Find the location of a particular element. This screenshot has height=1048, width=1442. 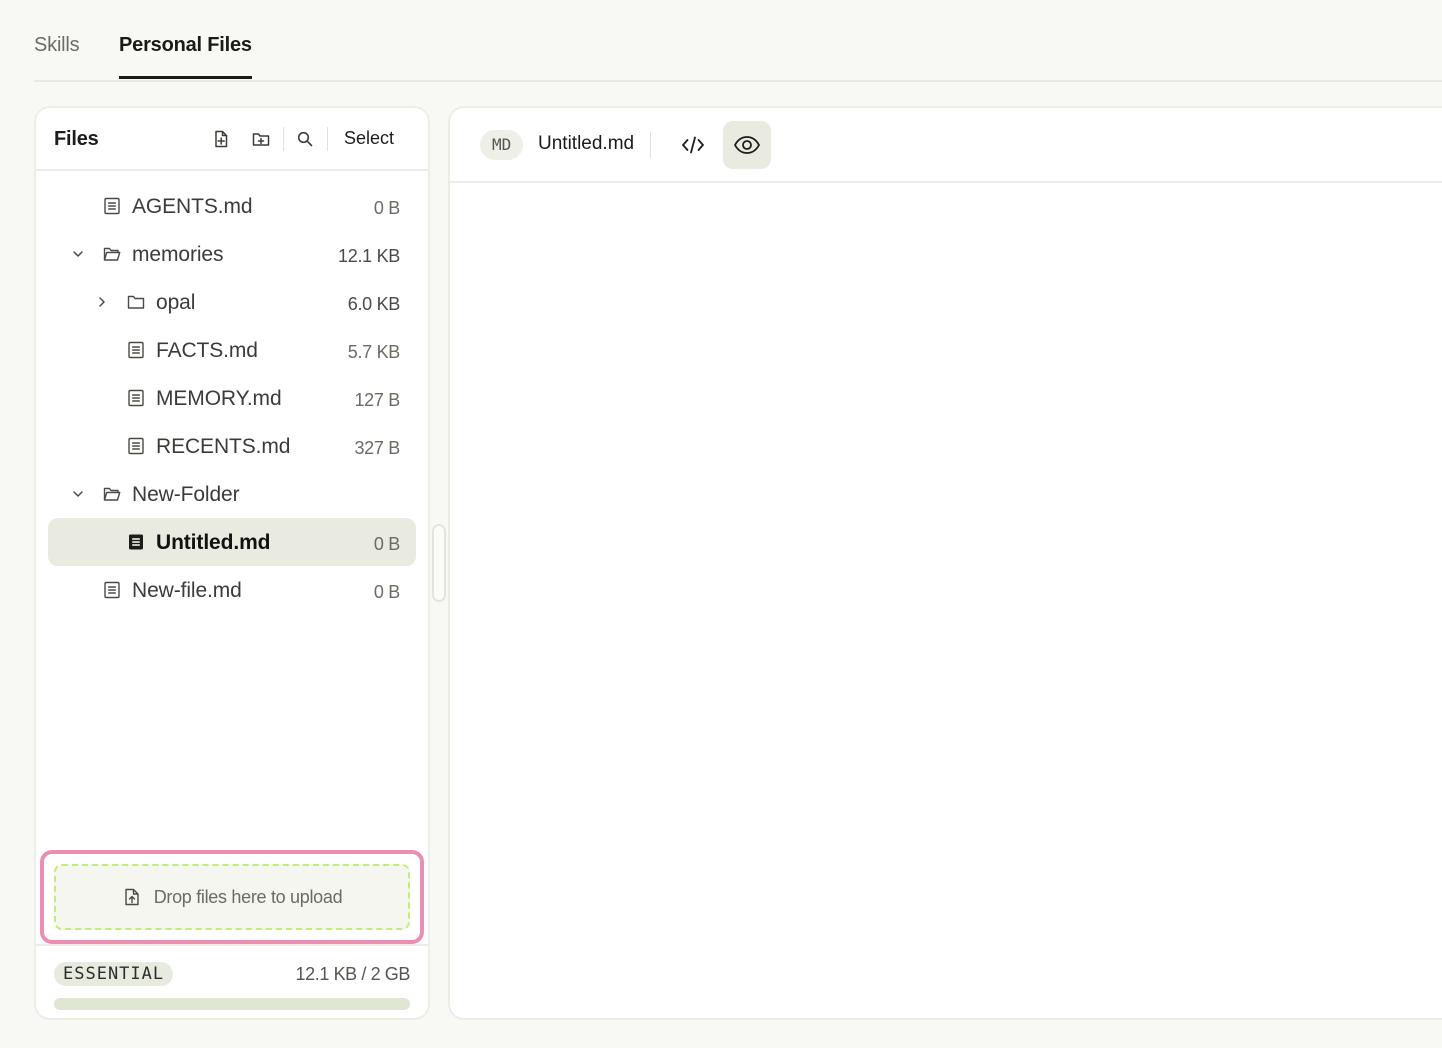

tree-item-memory-md: MEMORY.md 127 B is located at coordinates (232, 398).